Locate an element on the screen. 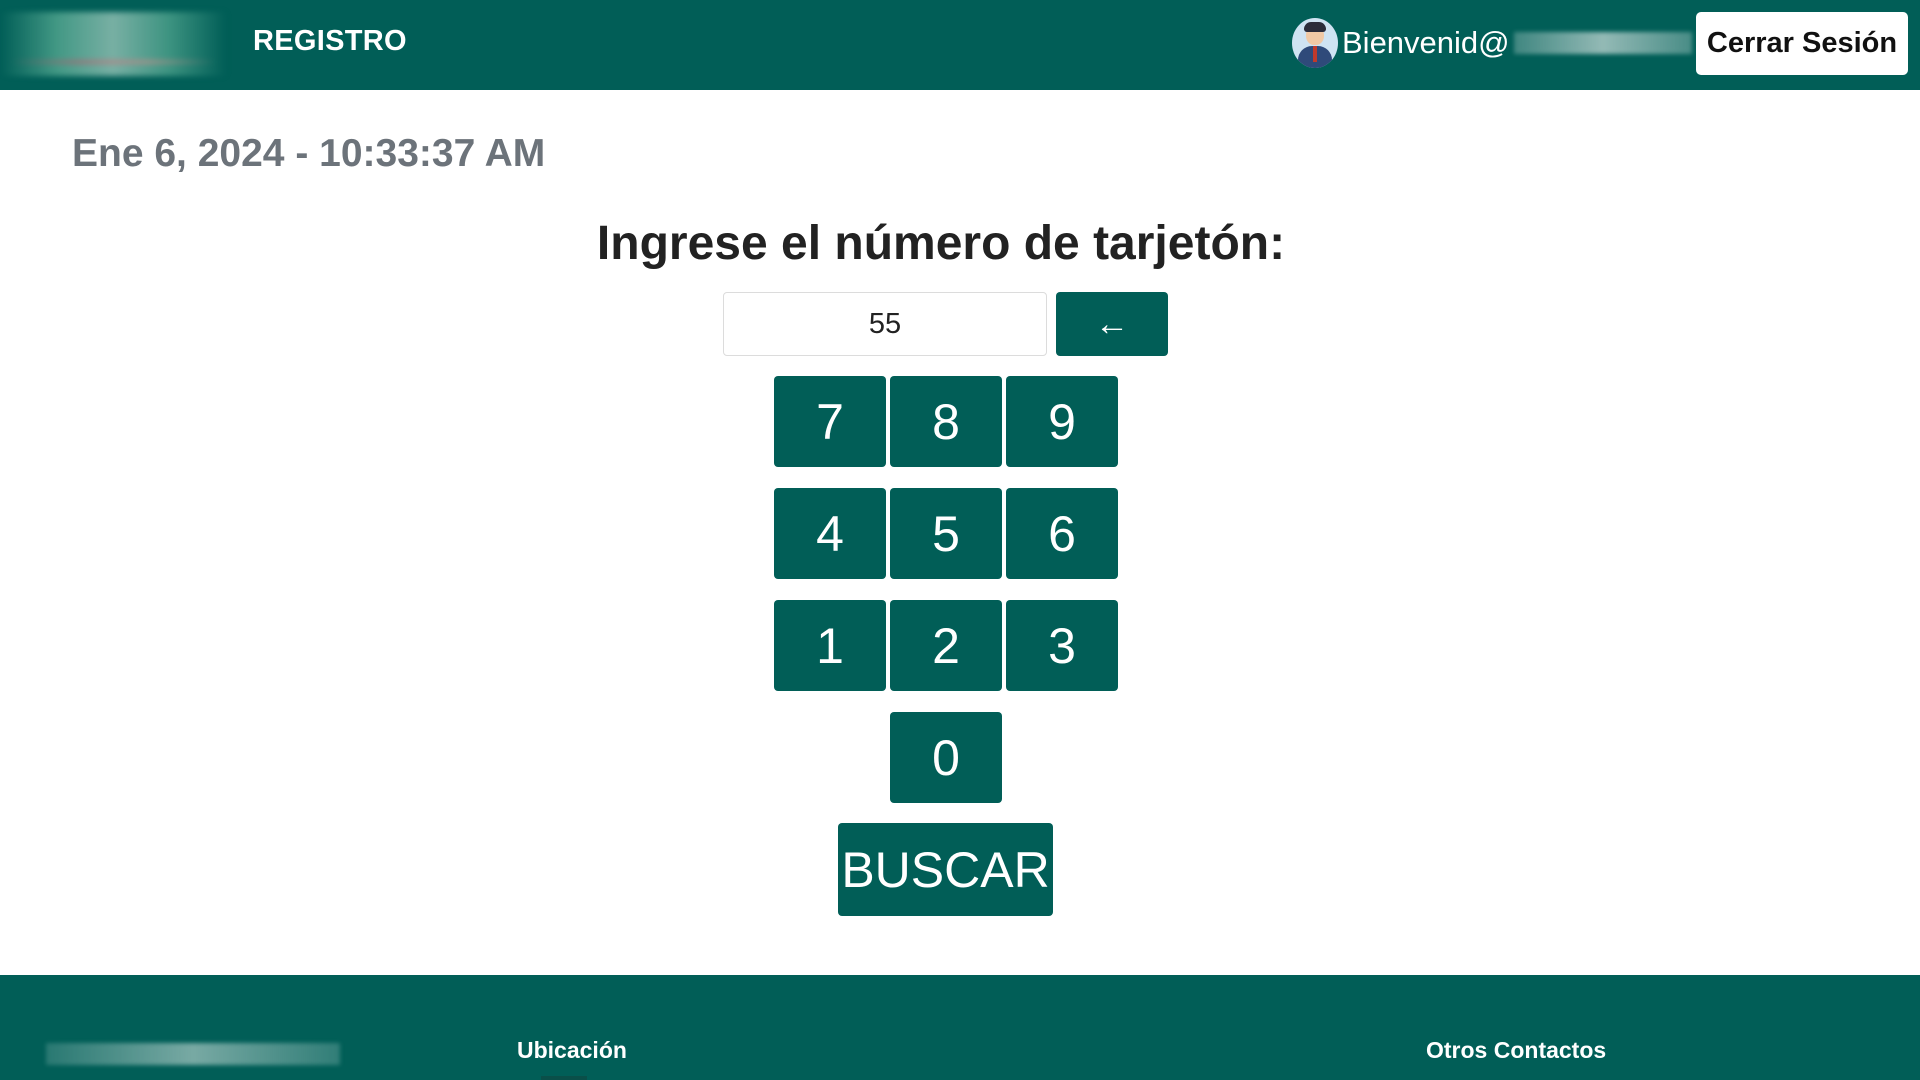  user-info: Bienvenid@ is located at coordinates (1492, 43).